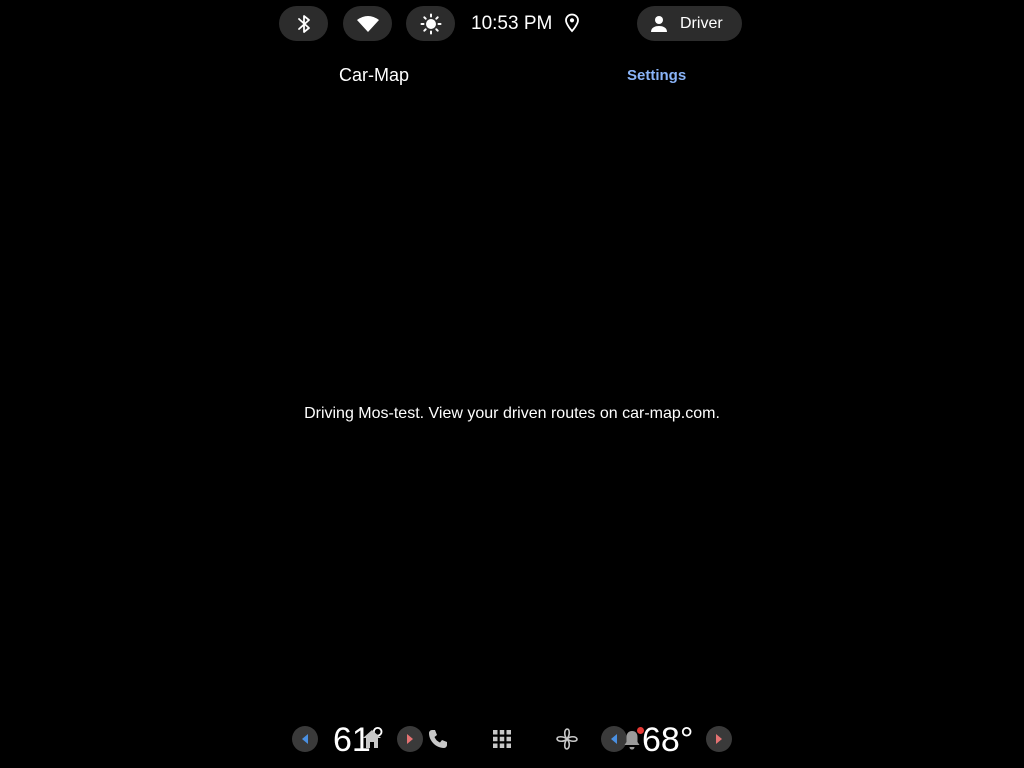  I want to click on bluetooth-button, so click(303, 23).